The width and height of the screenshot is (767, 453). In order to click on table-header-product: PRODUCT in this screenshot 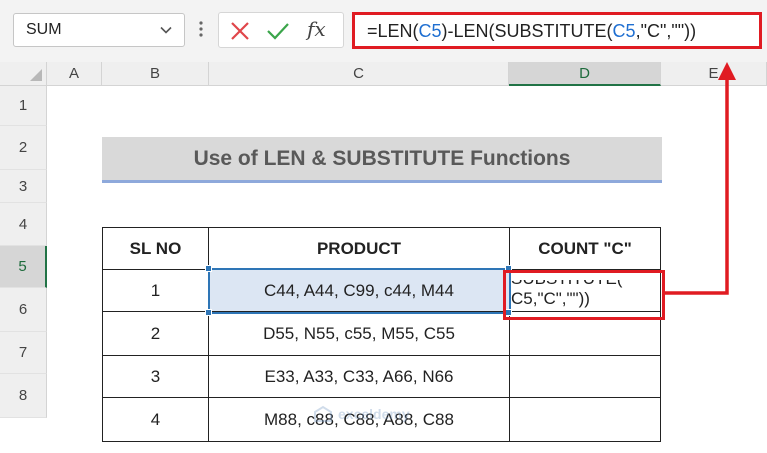, I will do `click(359, 248)`.